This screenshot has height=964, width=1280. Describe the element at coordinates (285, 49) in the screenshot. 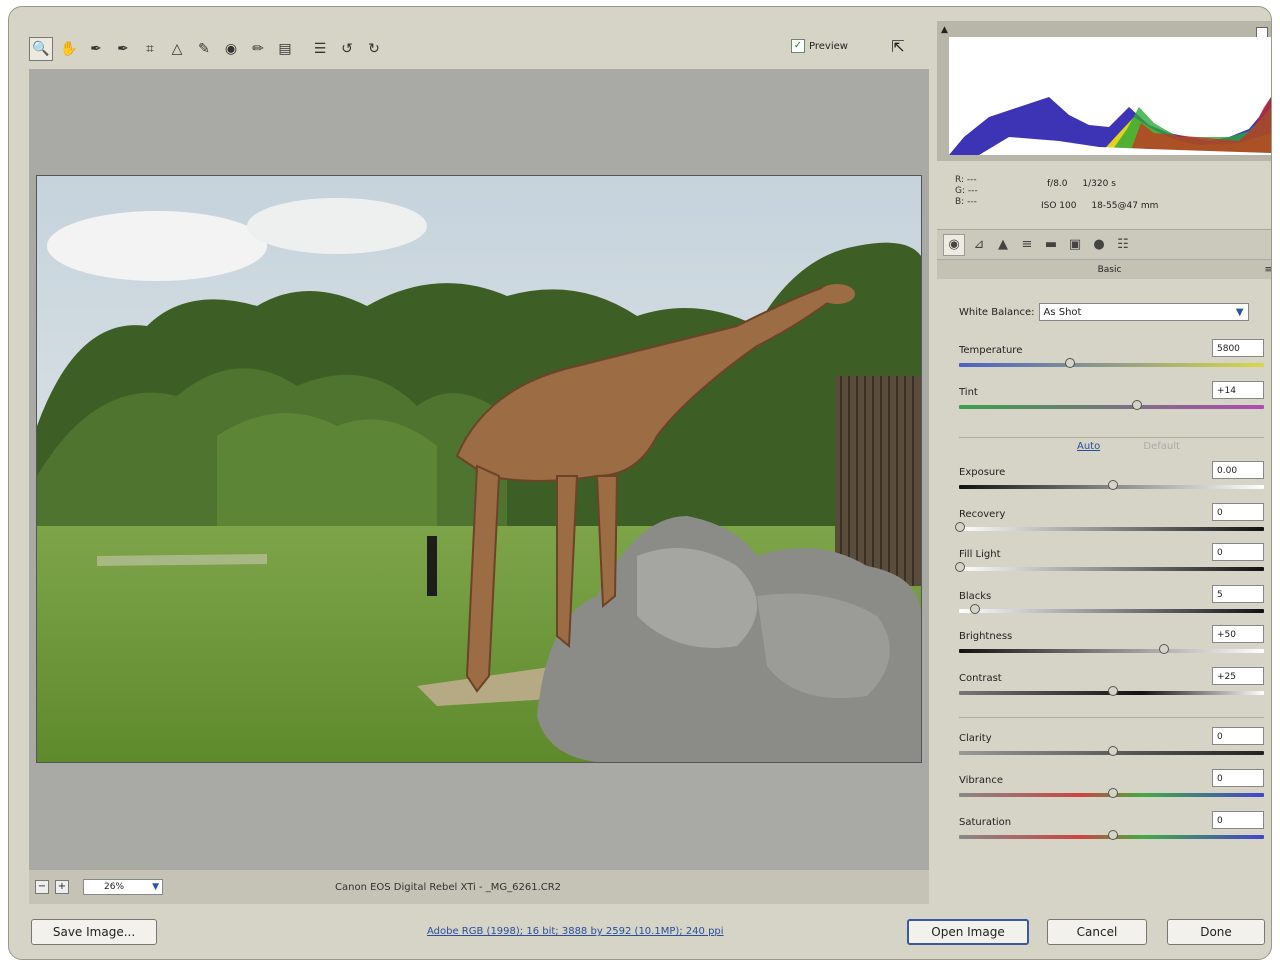

I see `gradient-tool: ▤` at that location.